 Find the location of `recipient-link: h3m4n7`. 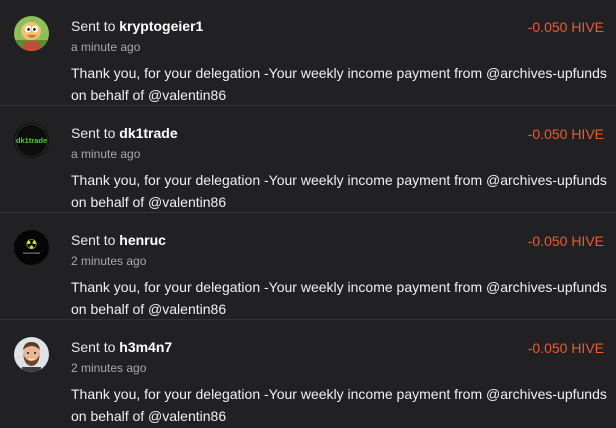

recipient-link: h3m4n7 is located at coordinates (145, 347).